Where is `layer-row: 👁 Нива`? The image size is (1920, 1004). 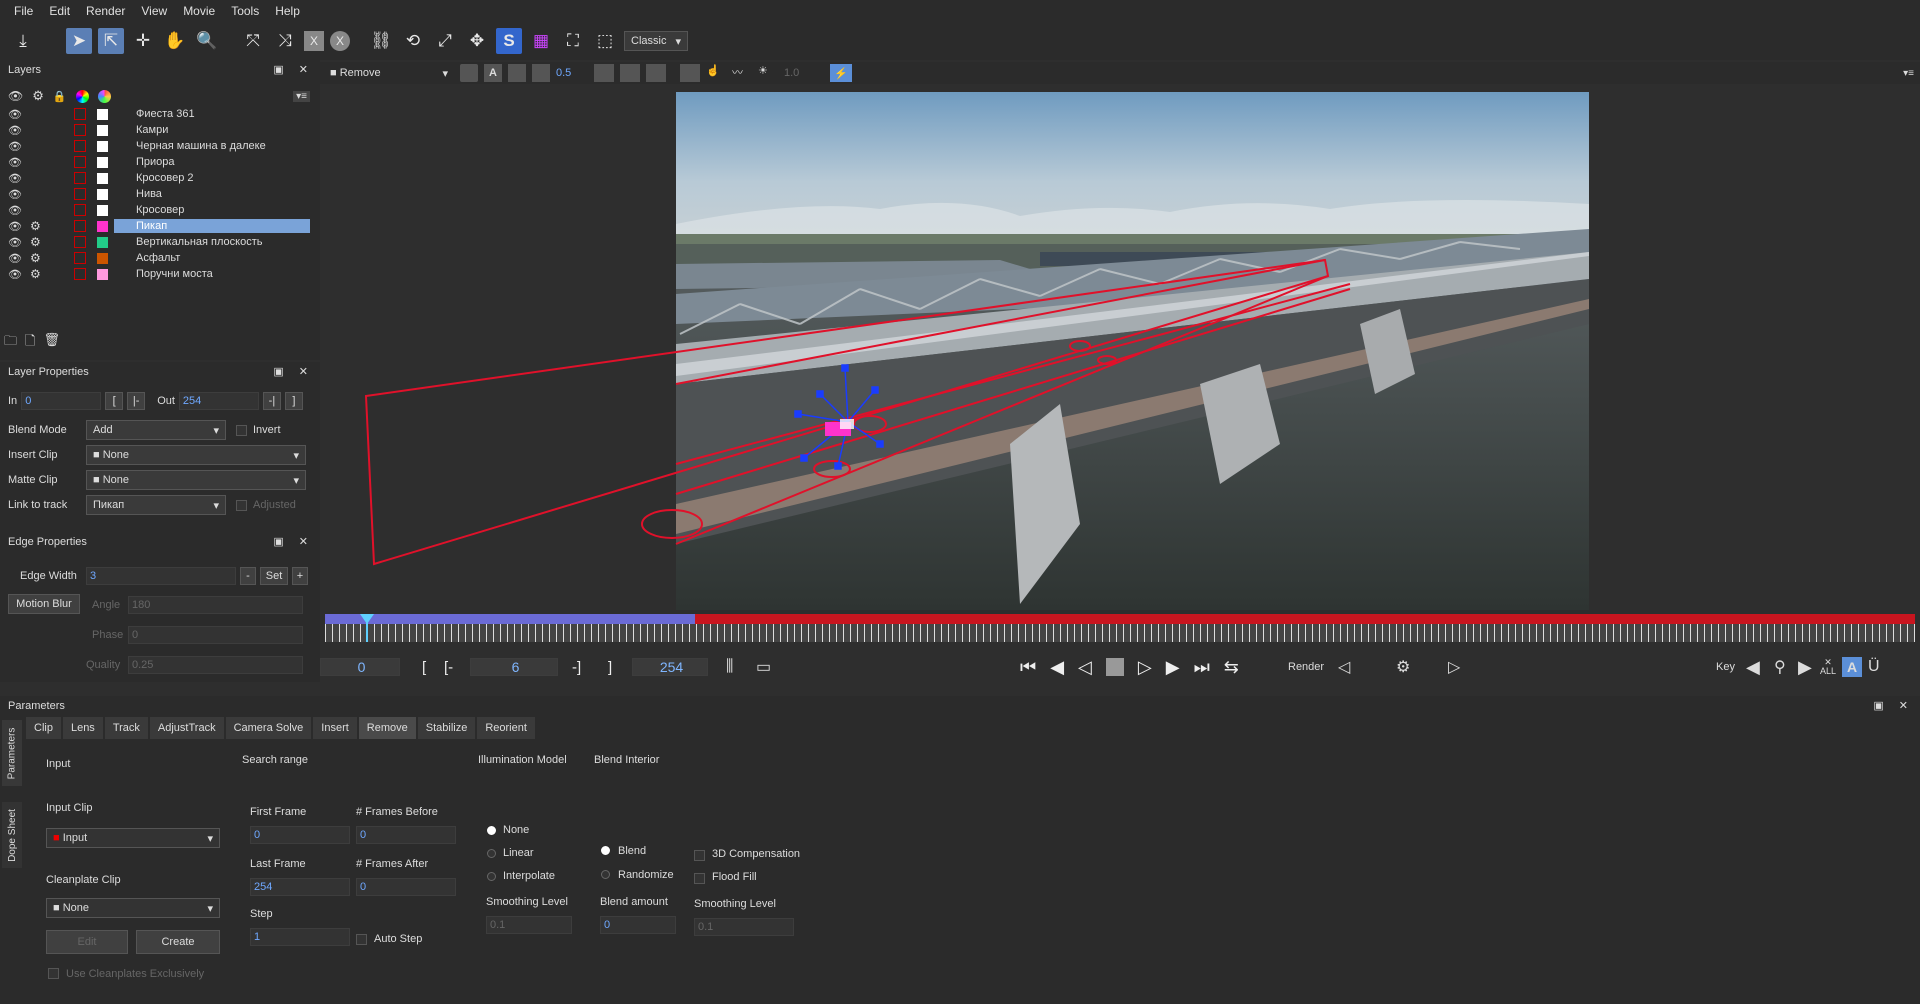 layer-row: 👁 Нива is located at coordinates (160, 194).